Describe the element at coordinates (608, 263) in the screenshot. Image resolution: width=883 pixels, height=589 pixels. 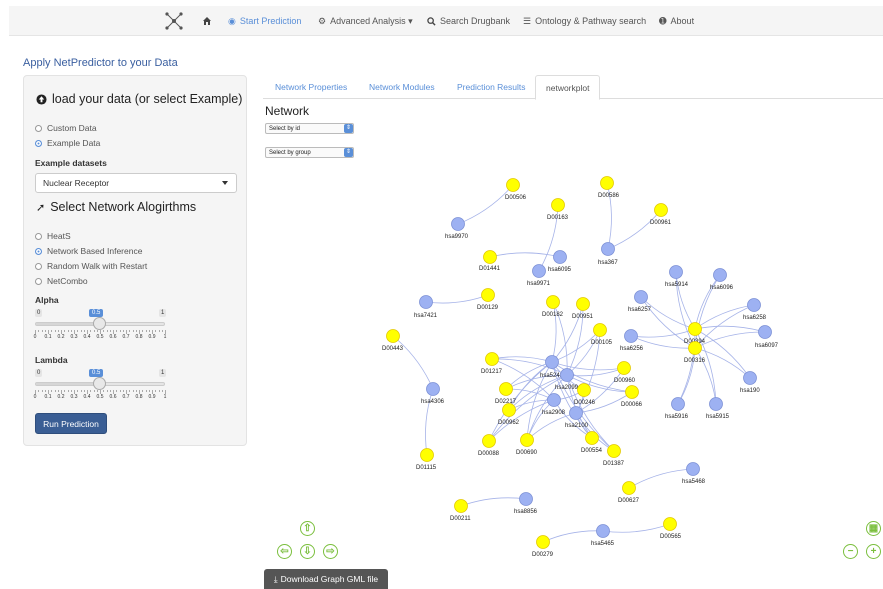
I see `node-label: hsa367` at that location.